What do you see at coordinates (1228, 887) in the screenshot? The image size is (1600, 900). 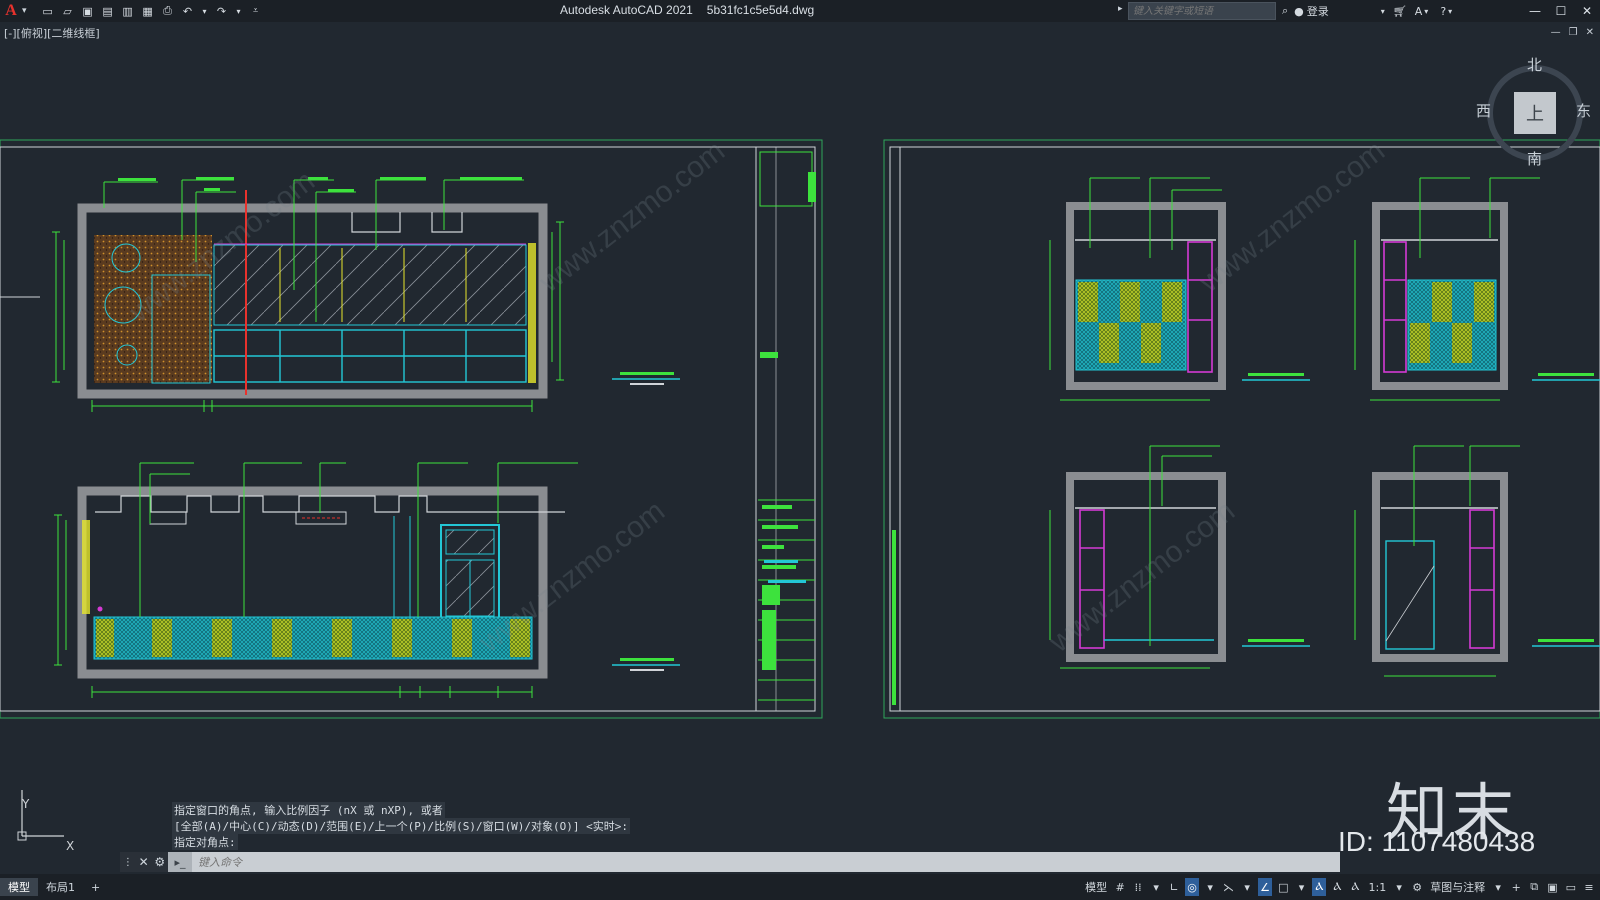 I see `isodraft-icon: ⋋` at bounding box center [1228, 887].